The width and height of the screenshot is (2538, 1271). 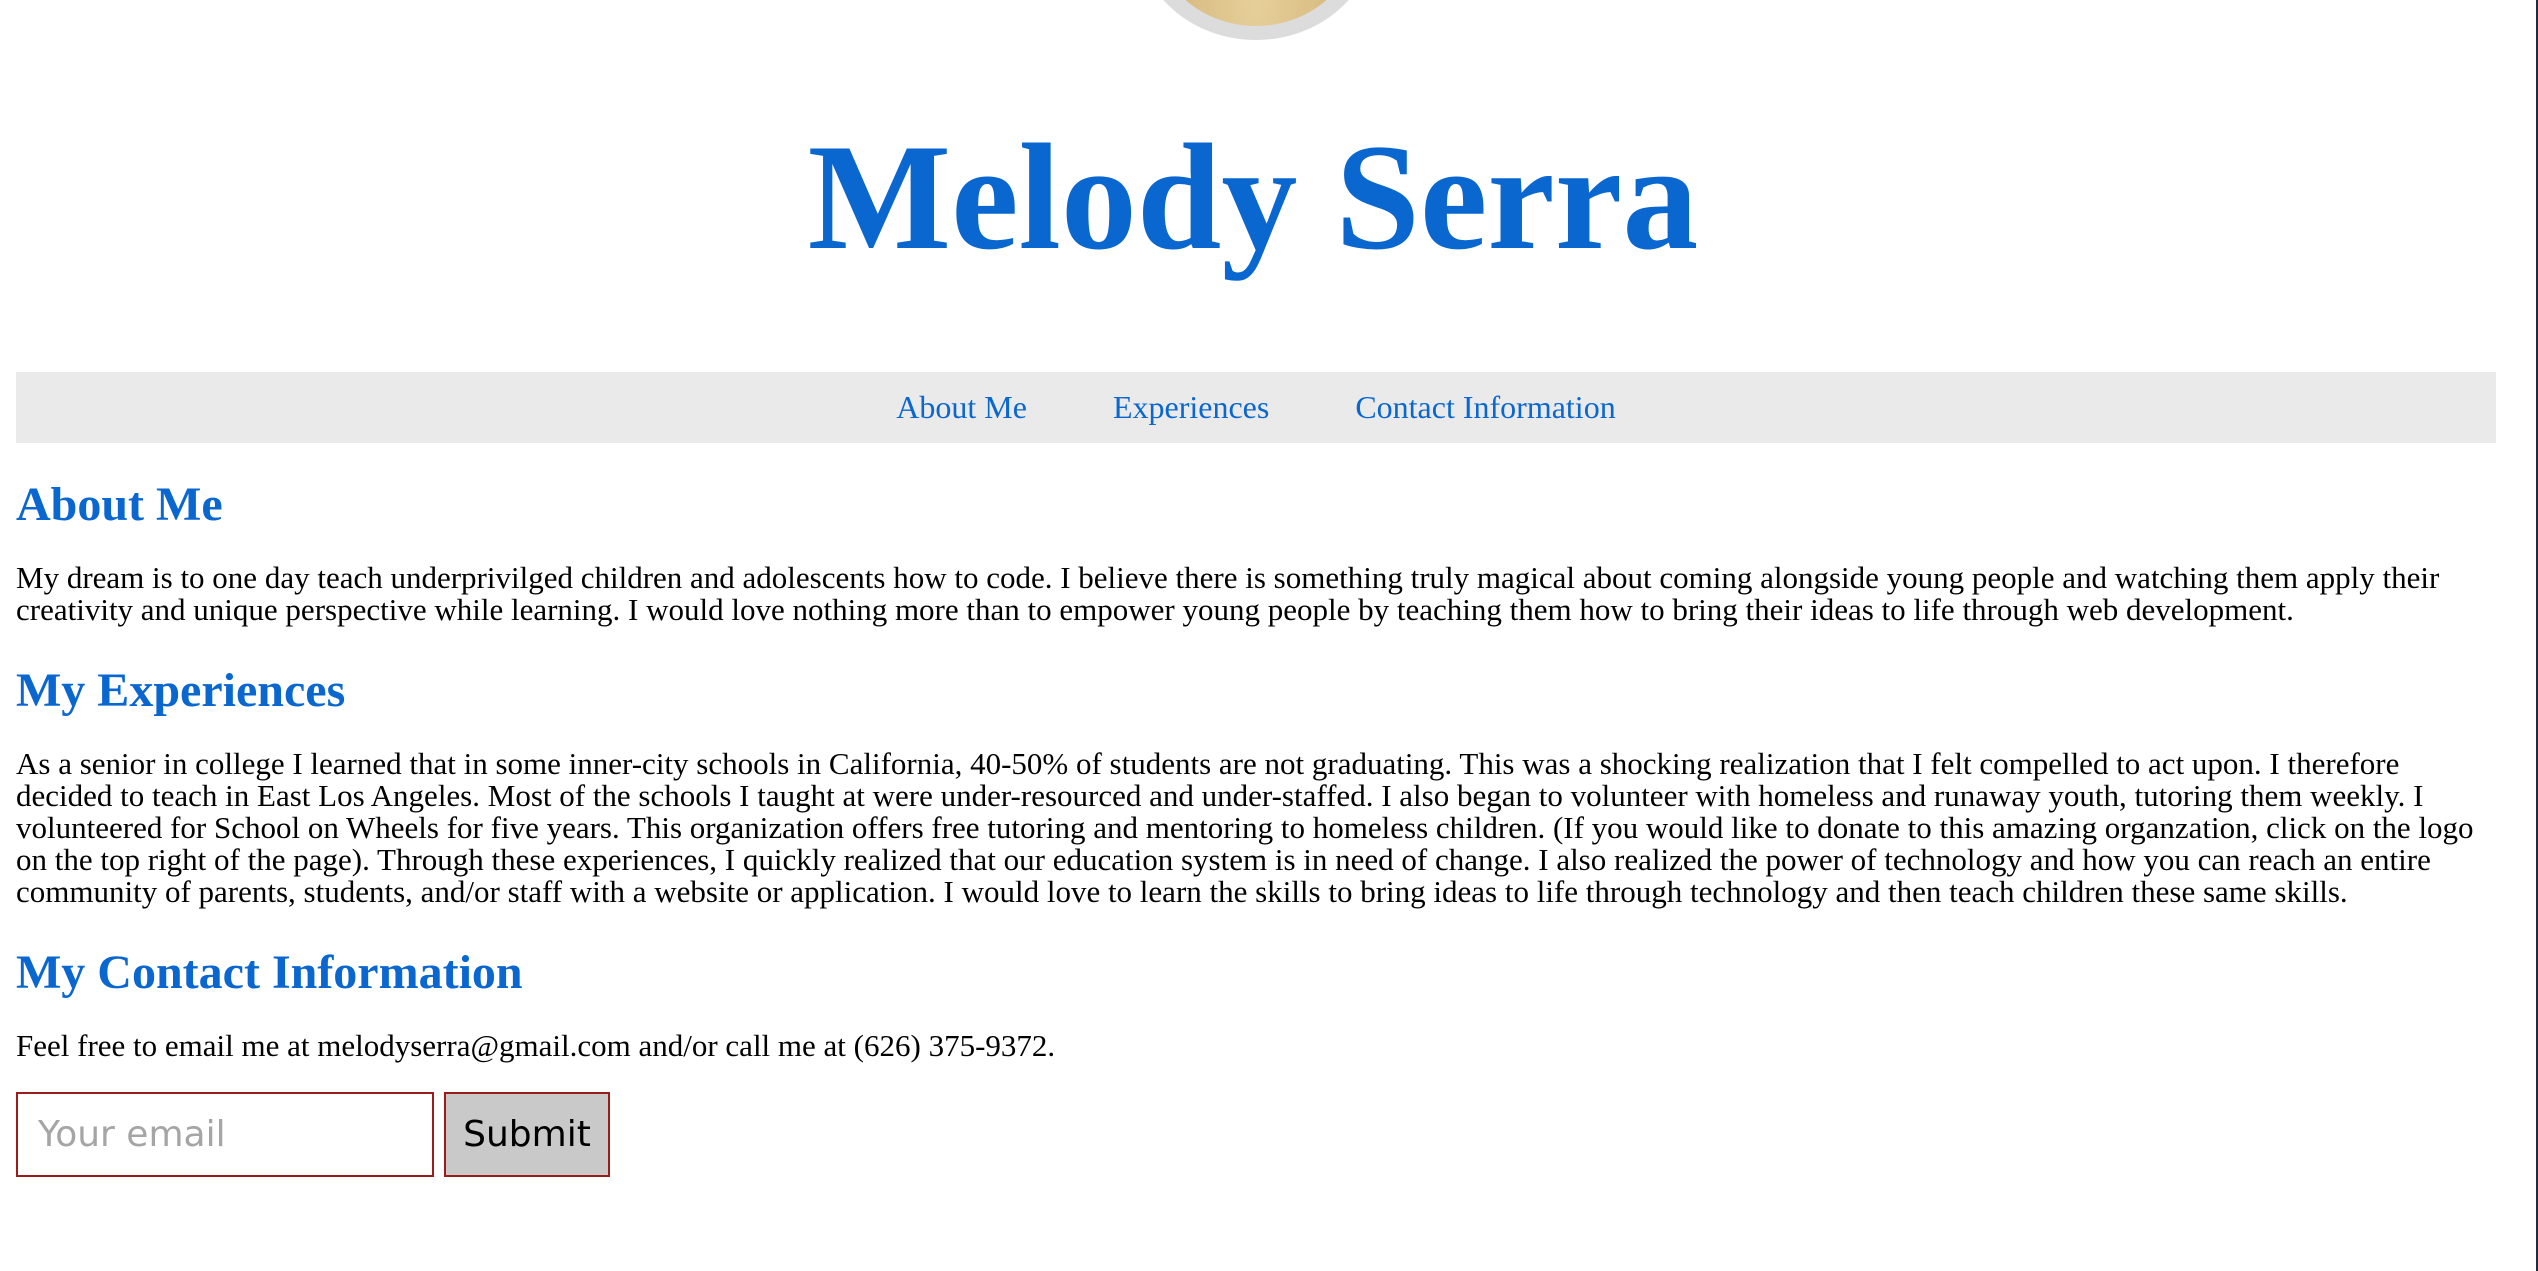 I want to click on experiences-heading: My Experiences, so click(x=181, y=690).